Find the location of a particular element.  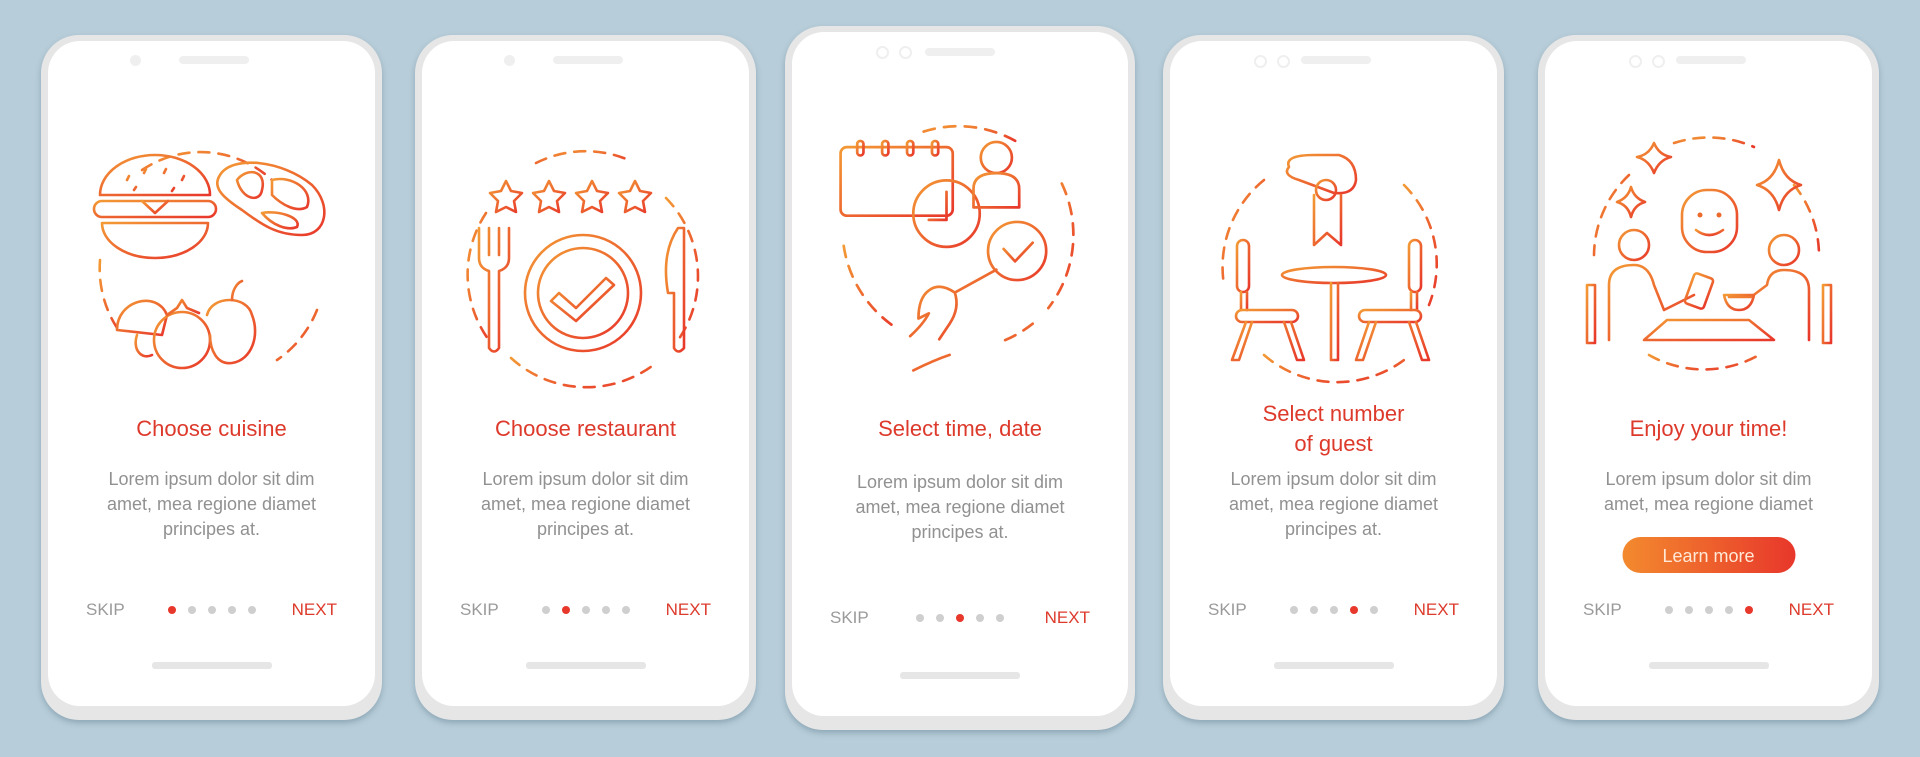

screen-title: Select time, date is located at coordinates (960, 429).